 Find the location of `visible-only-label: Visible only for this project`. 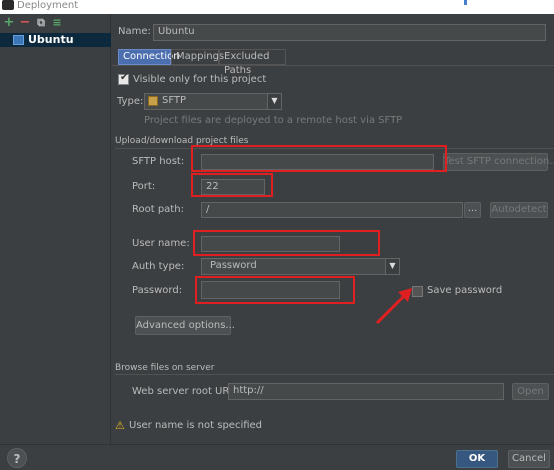

visible-only-label: Visible only for this project is located at coordinates (200, 79).